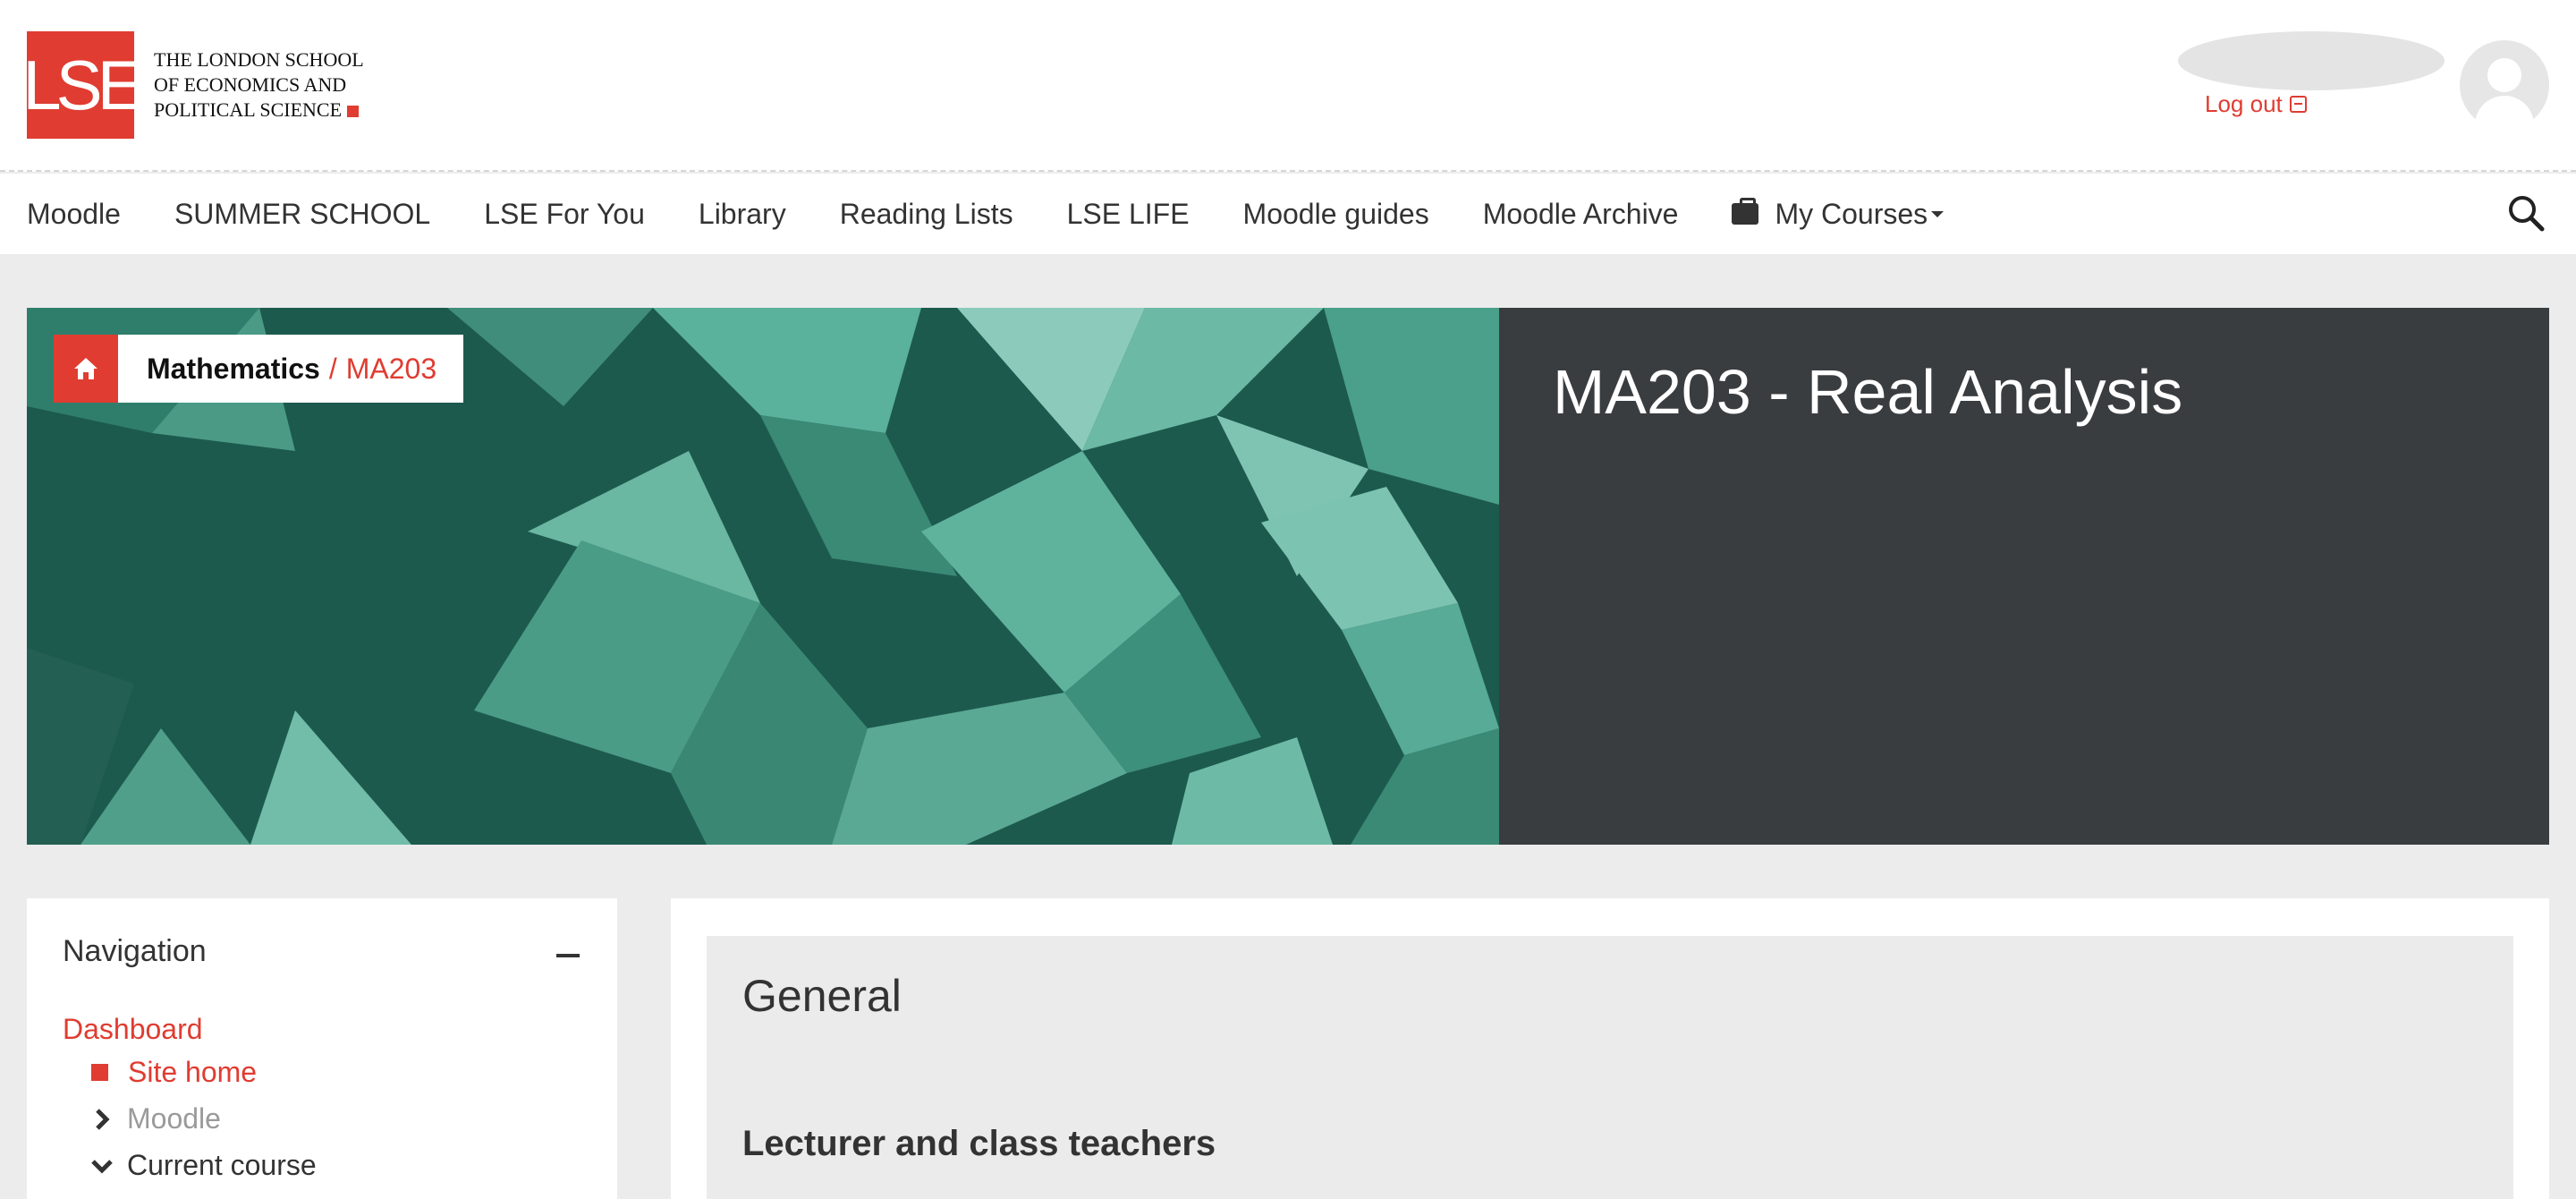 This screenshot has height=1199, width=2576. Describe the element at coordinates (353, 112) in the screenshot. I see `logo-square-icon` at that location.